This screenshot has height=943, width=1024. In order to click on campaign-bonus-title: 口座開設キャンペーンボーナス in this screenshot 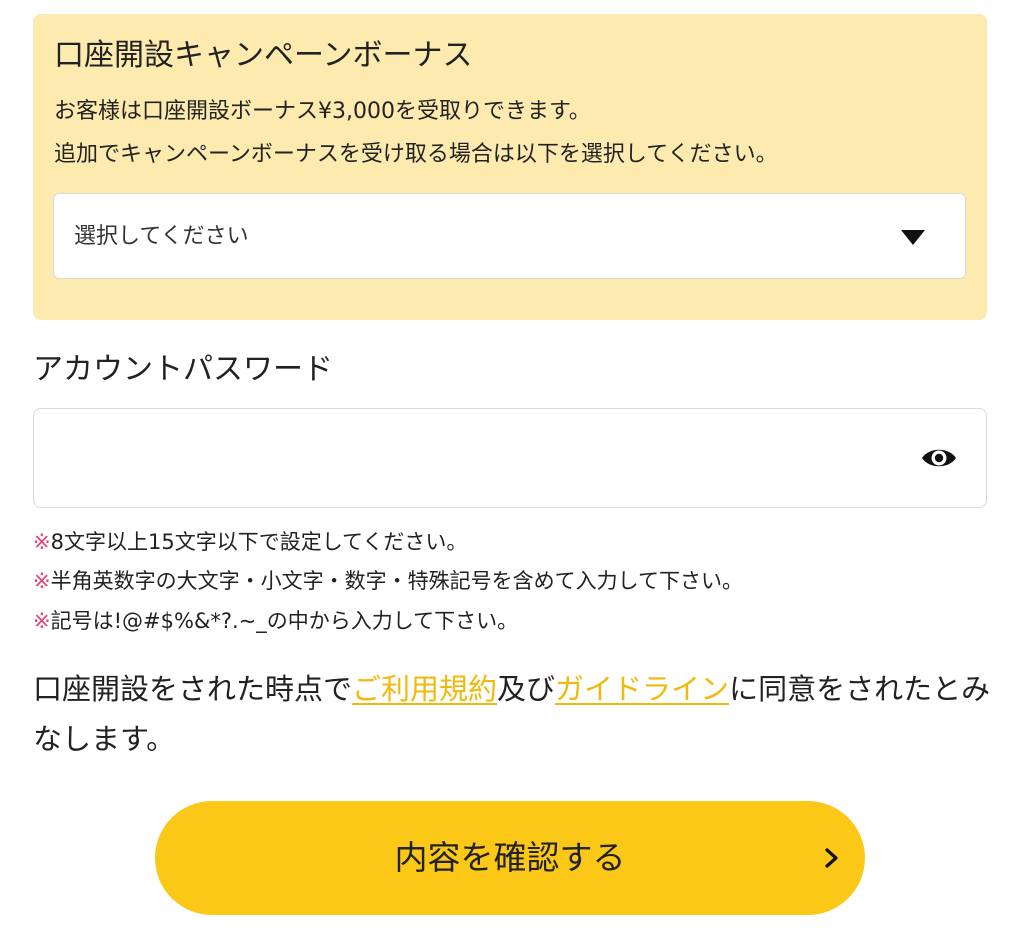, I will do `click(263, 55)`.